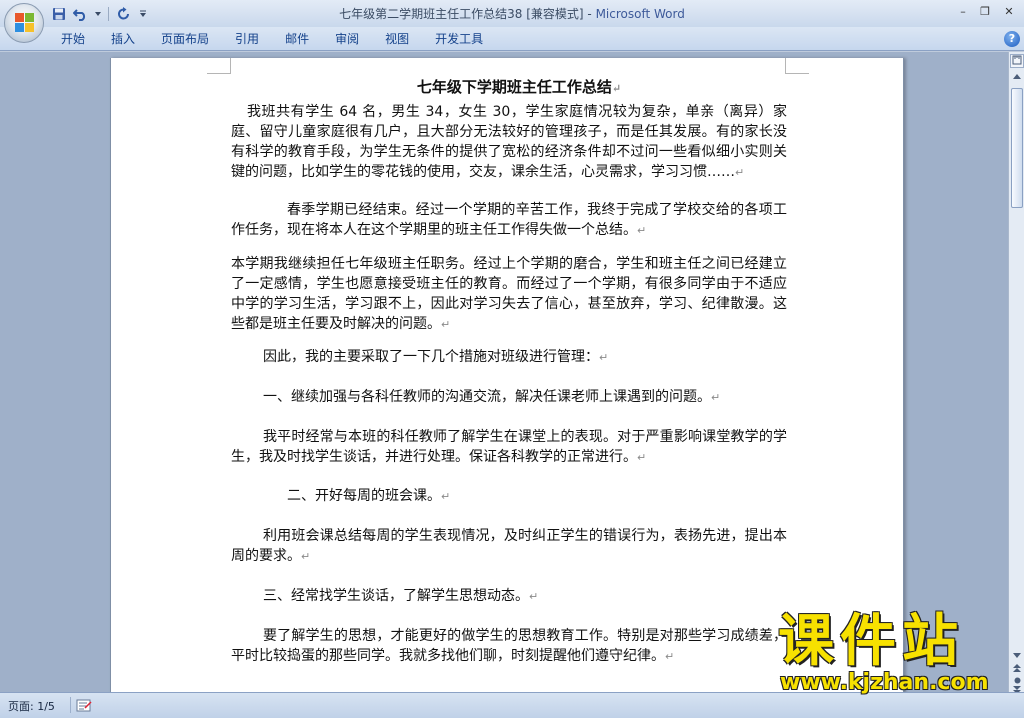  Describe the element at coordinates (963, 11) in the screenshot. I see `minimize-button: –` at that location.